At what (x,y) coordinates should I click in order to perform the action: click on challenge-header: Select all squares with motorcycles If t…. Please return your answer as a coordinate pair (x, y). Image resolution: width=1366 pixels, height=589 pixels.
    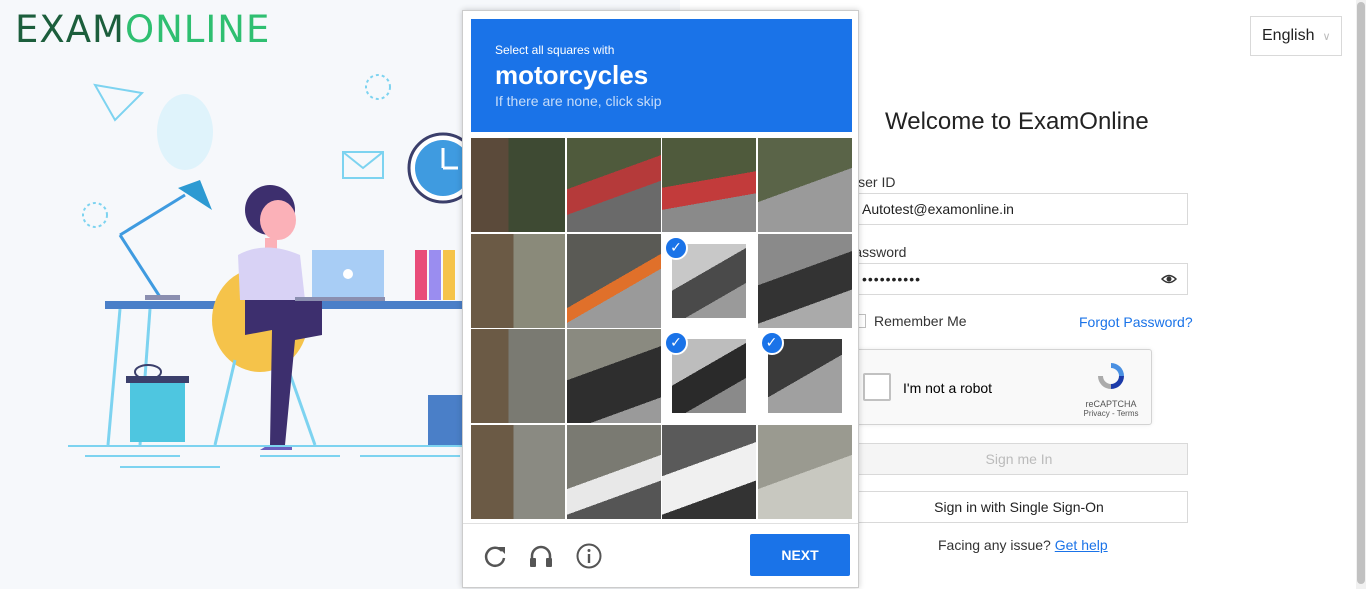
    Looking at the image, I should click on (661, 75).